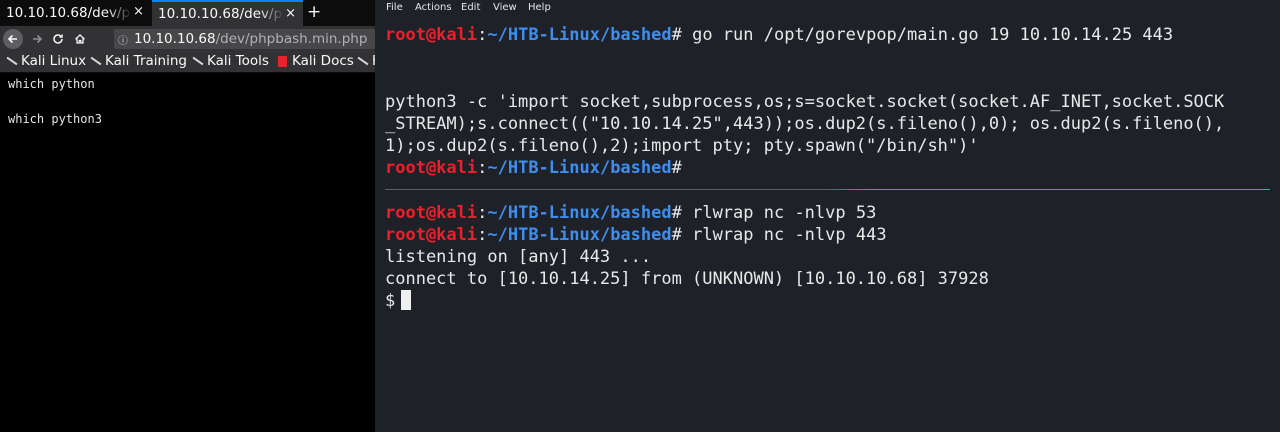 The image size is (1280, 432). I want to click on browser-tab: 10.10.10.68/dev/phpbash.min.php ×, so click(75, 13).